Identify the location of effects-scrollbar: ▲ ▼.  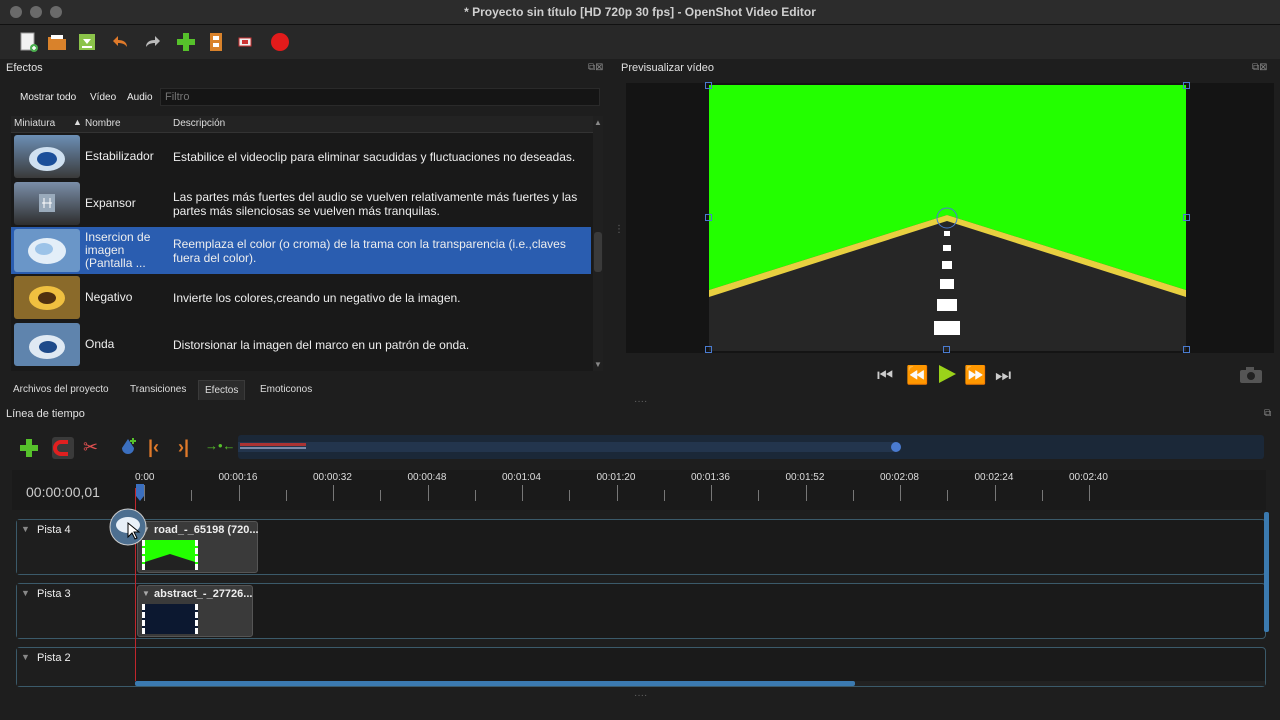
(598, 243).